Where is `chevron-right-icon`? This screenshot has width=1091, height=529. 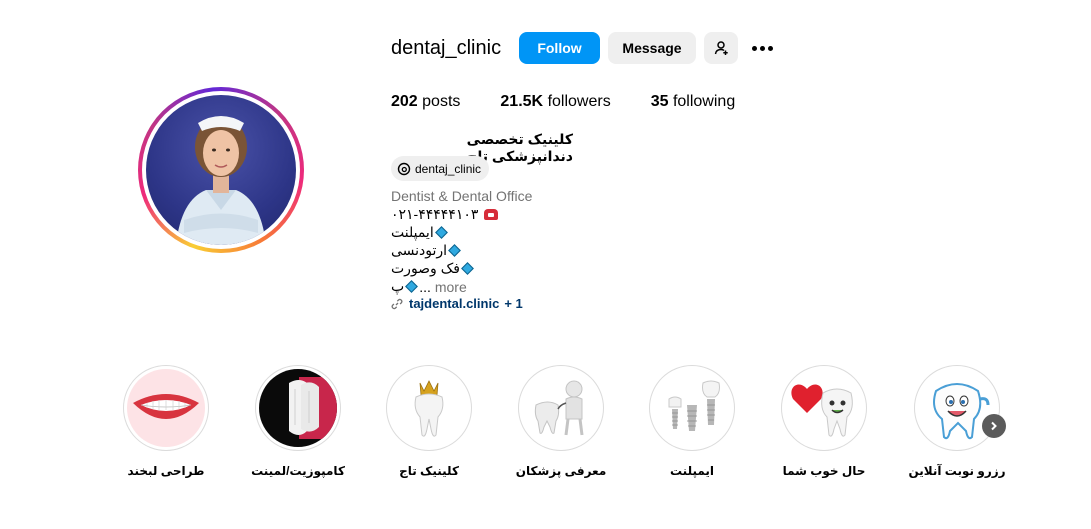 chevron-right-icon is located at coordinates (994, 426).